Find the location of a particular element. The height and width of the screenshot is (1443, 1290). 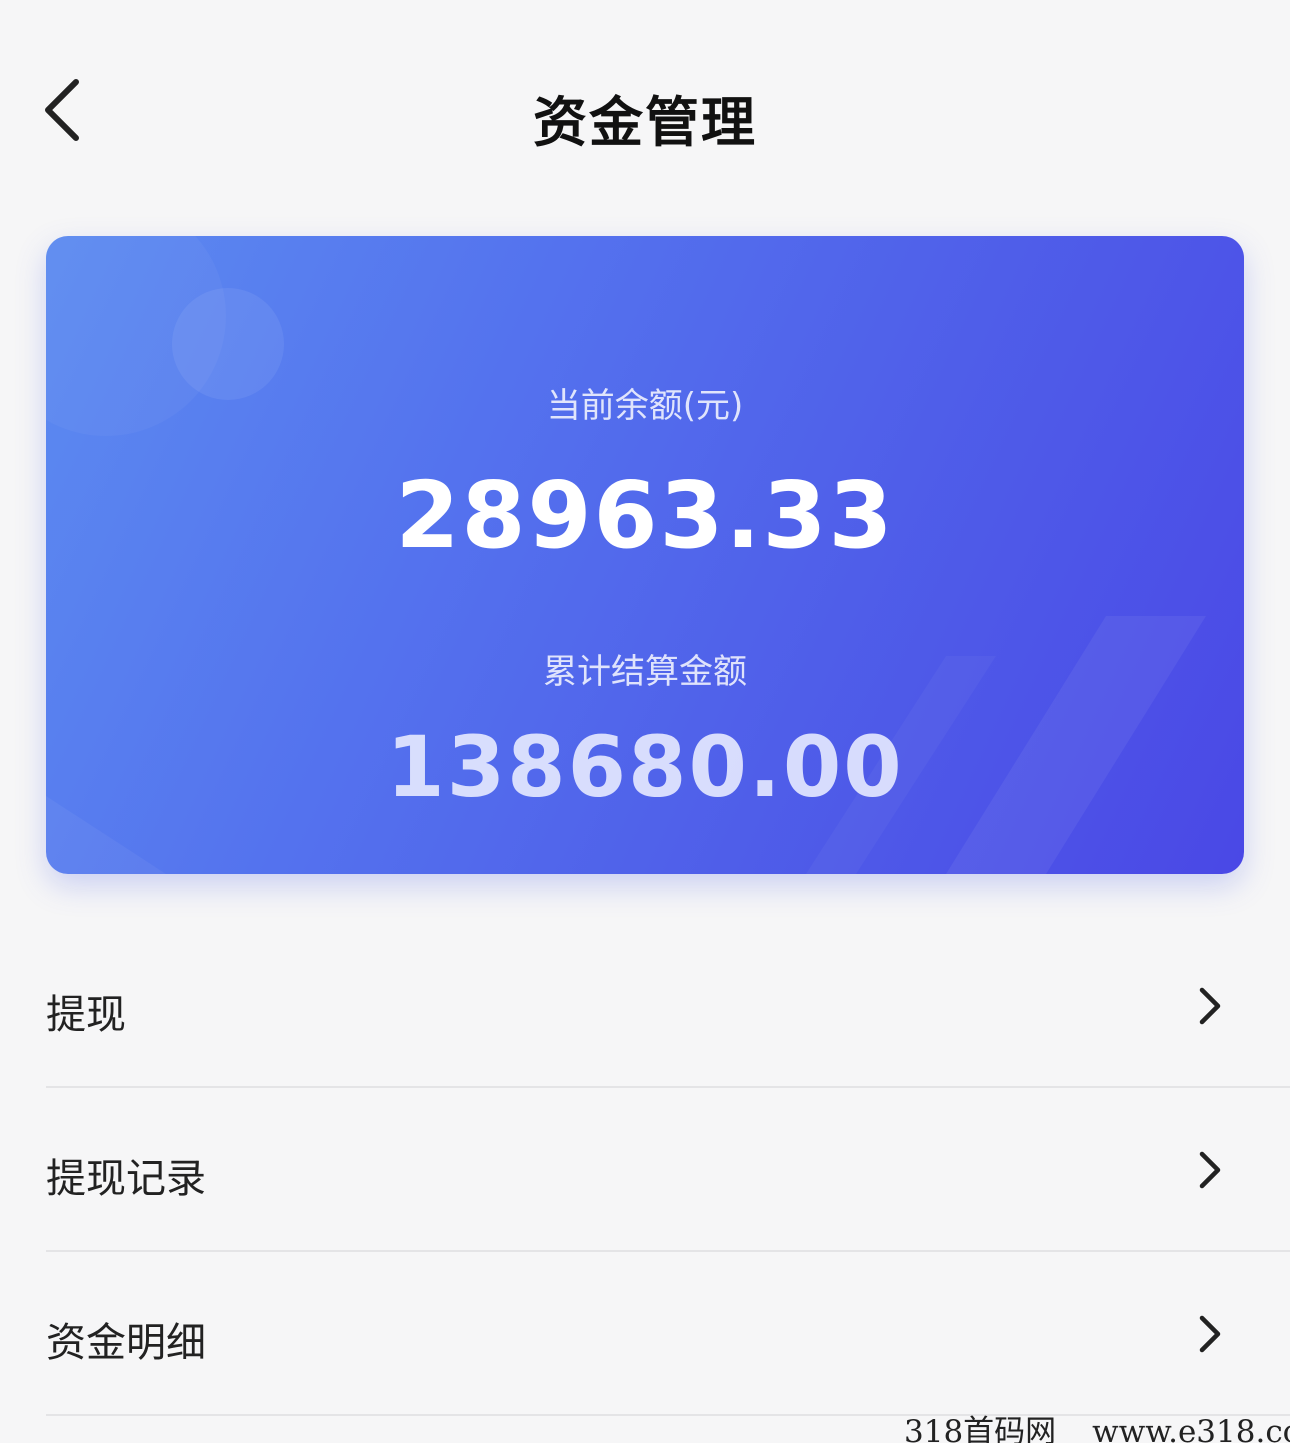

page-title: 资金管理 is located at coordinates (645, 122).